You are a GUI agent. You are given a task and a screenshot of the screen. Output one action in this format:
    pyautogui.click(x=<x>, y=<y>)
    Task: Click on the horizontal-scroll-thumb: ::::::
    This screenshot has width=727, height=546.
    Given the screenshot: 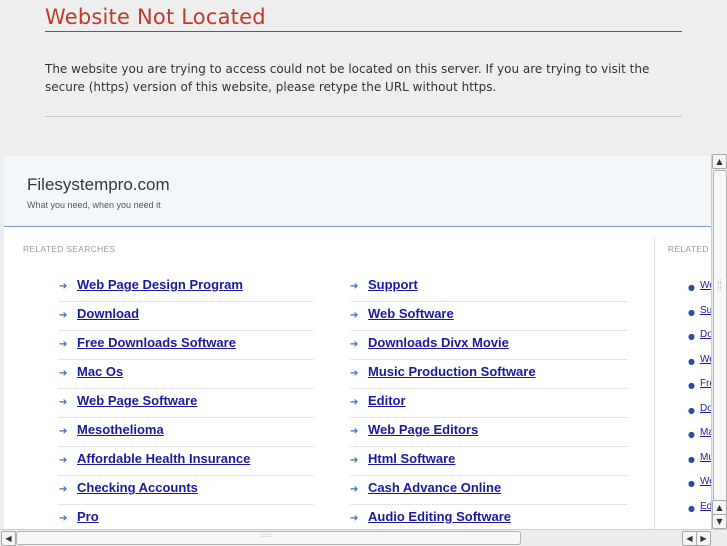 What is the action you would take?
    pyautogui.click(x=268, y=538)
    